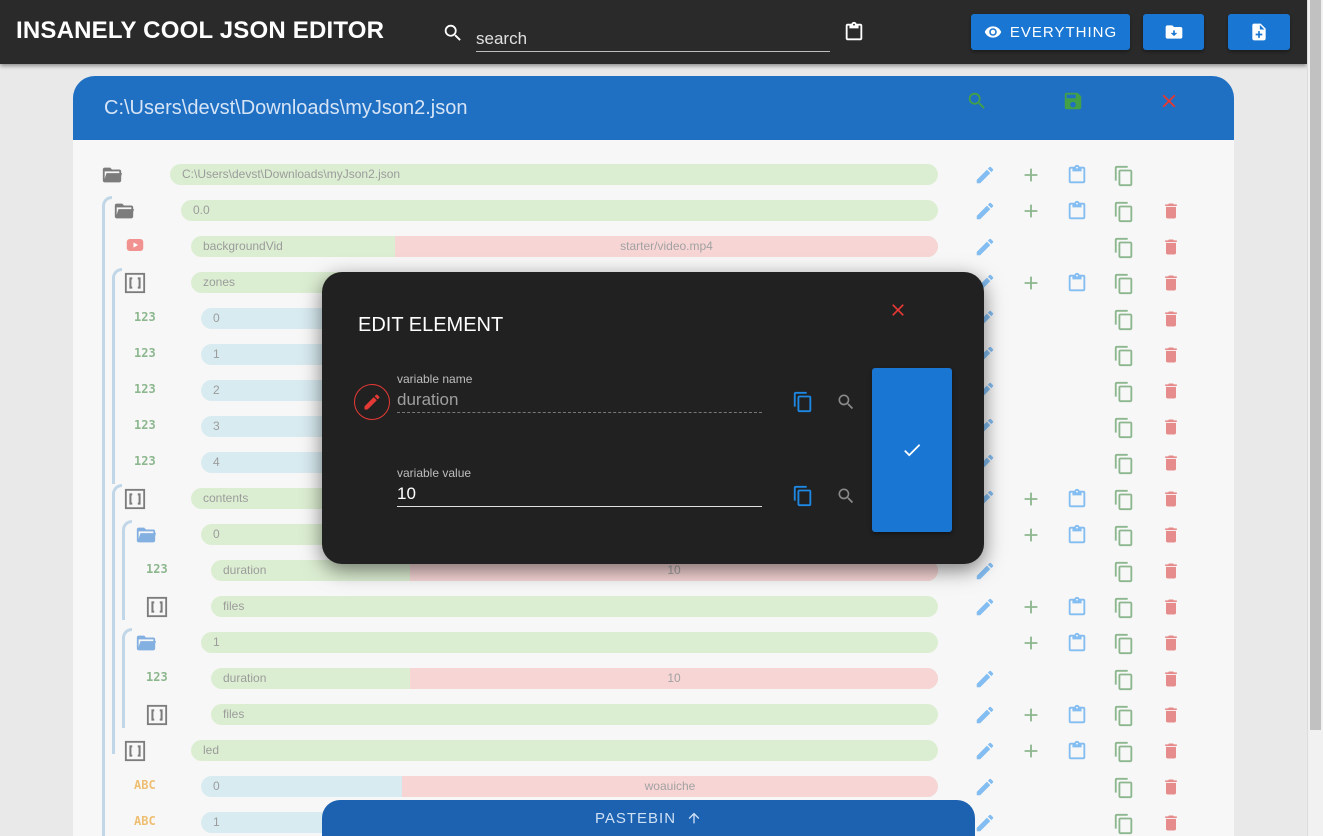  What do you see at coordinates (1073, 103) in the screenshot?
I see `save-icon` at bounding box center [1073, 103].